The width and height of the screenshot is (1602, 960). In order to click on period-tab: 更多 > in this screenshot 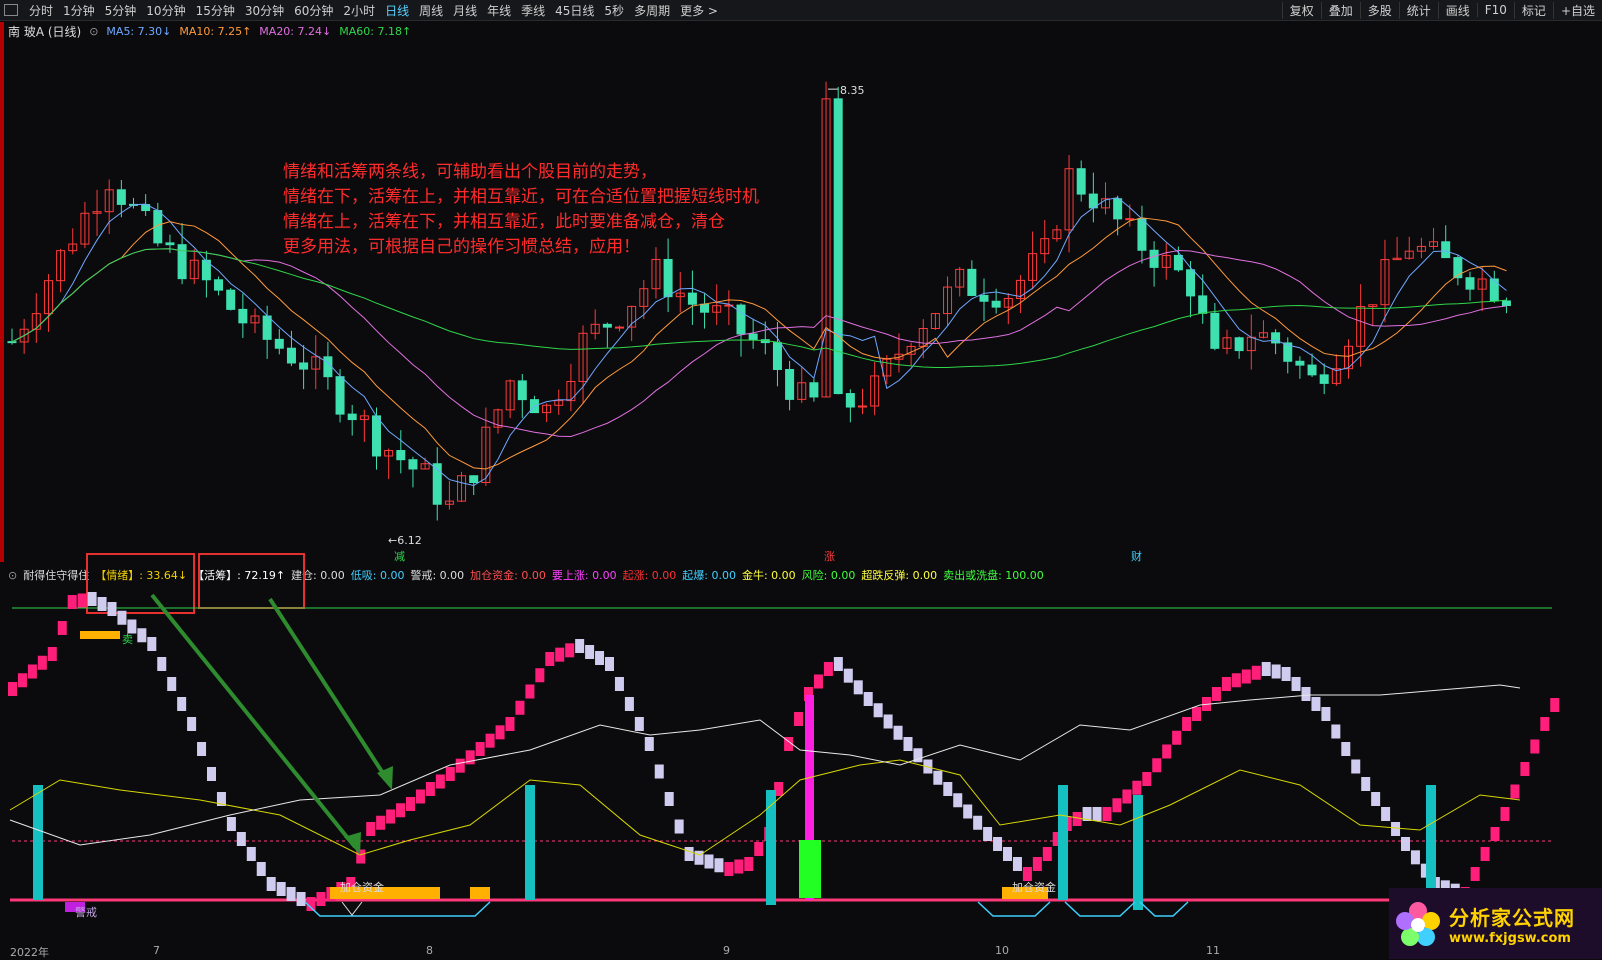, I will do `click(699, 10)`.